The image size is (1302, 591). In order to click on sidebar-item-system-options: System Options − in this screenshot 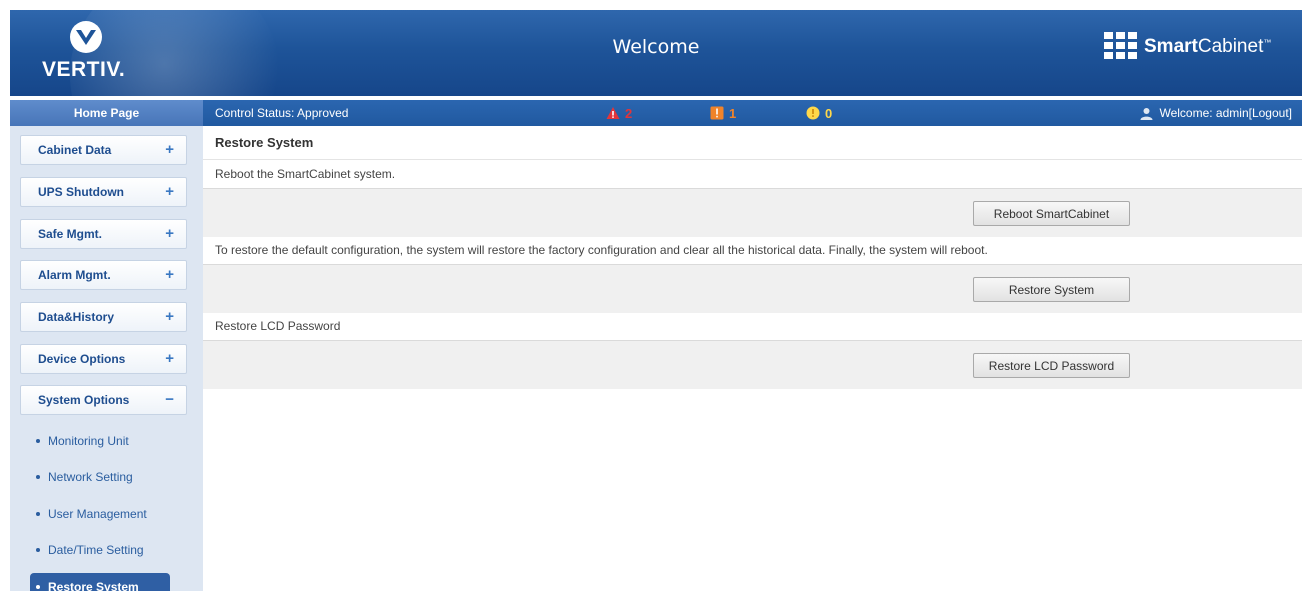, I will do `click(103, 400)`.